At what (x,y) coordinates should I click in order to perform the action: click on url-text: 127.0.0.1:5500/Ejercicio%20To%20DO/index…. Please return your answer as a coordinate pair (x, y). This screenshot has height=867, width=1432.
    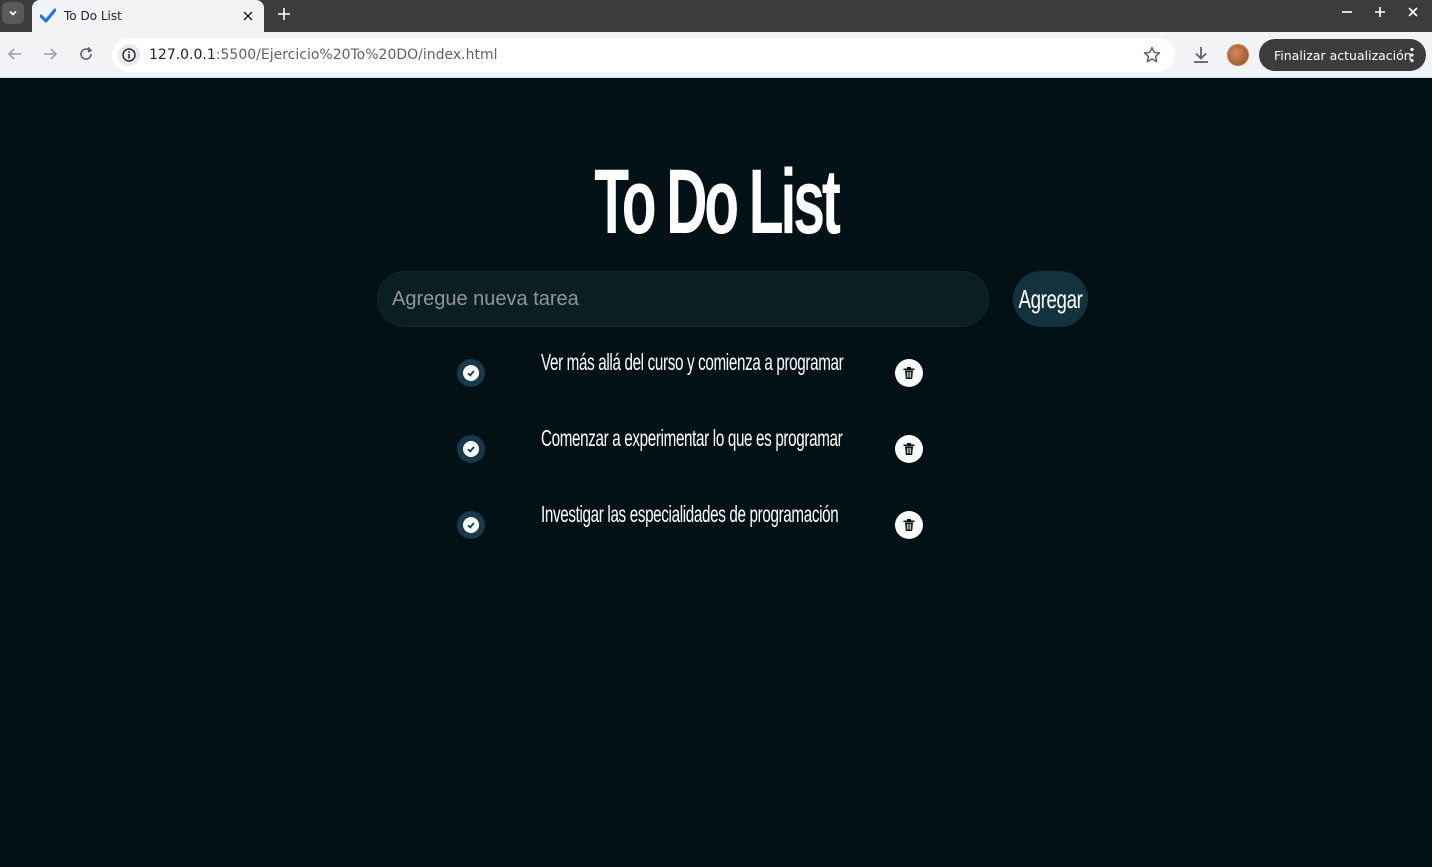
    Looking at the image, I should click on (323, 55).